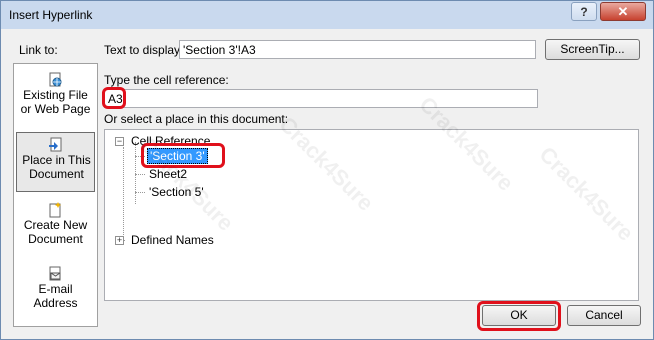  What do you see at coordinates (55, 210) in the screenshot?
I see `new-document-icon` at bounding box center [55, 210].